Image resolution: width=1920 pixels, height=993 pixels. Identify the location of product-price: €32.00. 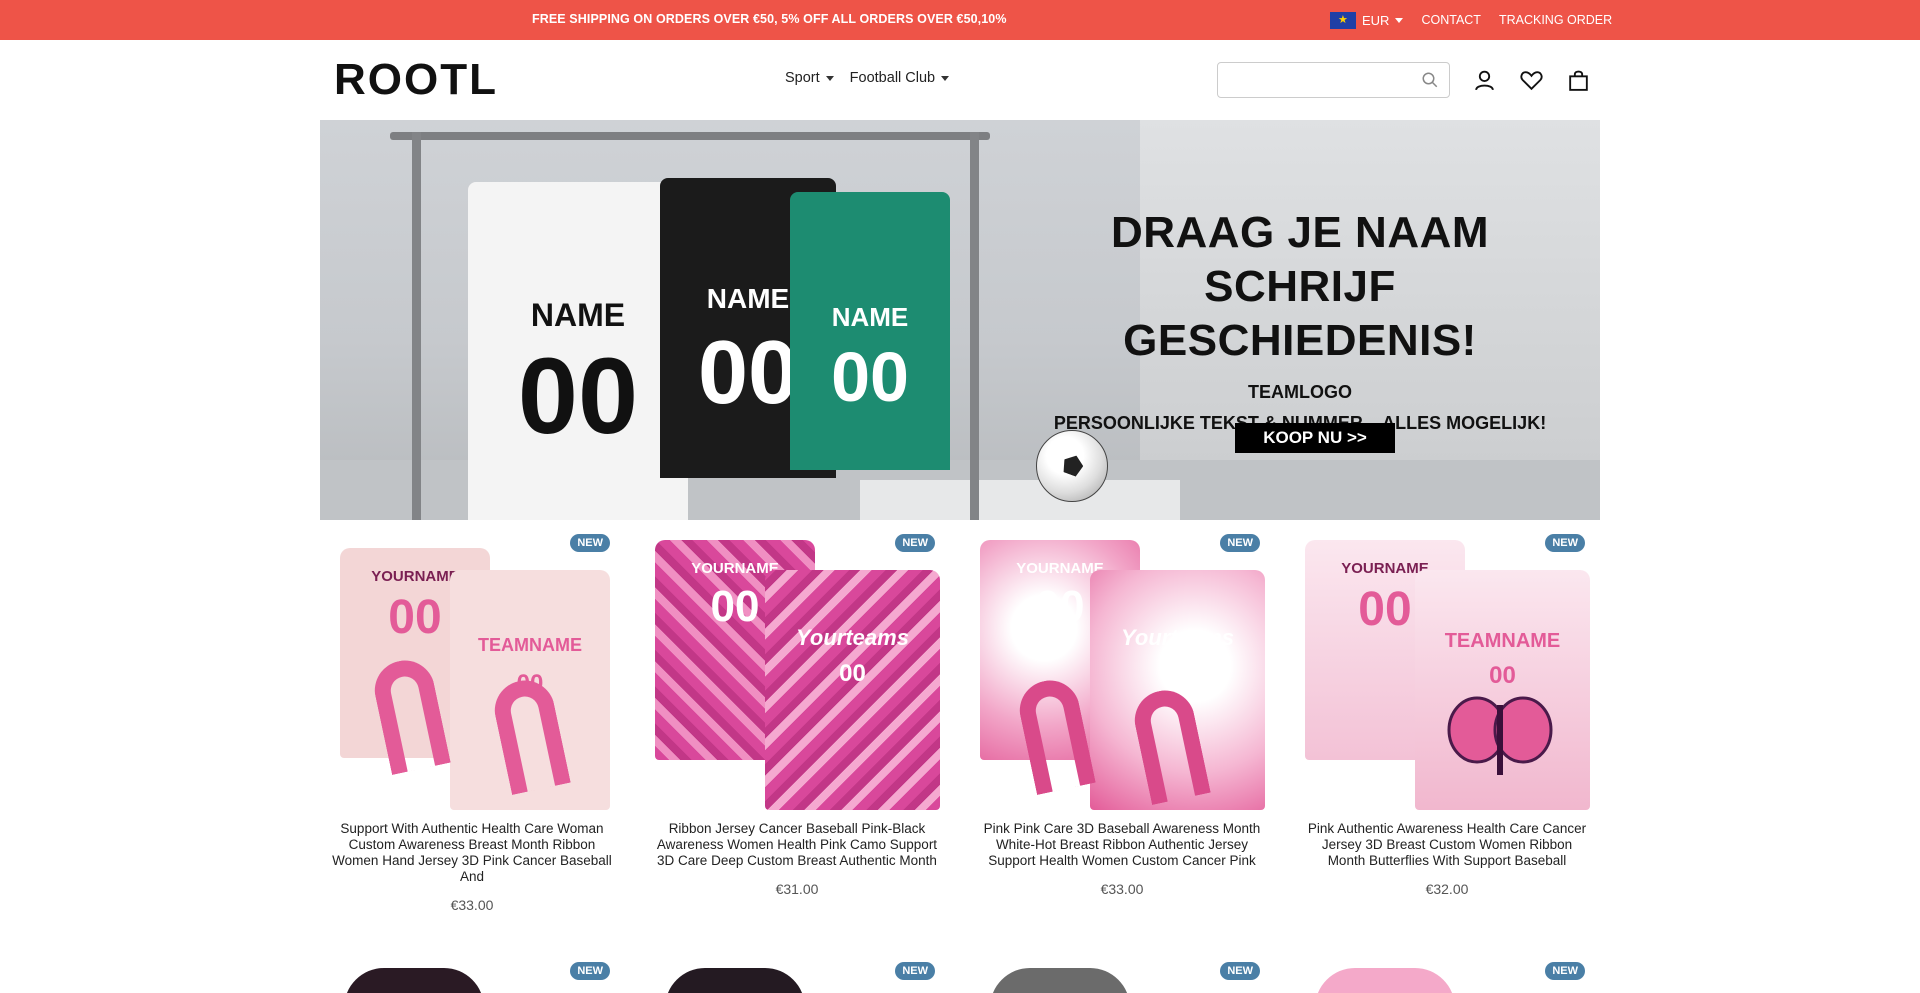
(1447, 889).